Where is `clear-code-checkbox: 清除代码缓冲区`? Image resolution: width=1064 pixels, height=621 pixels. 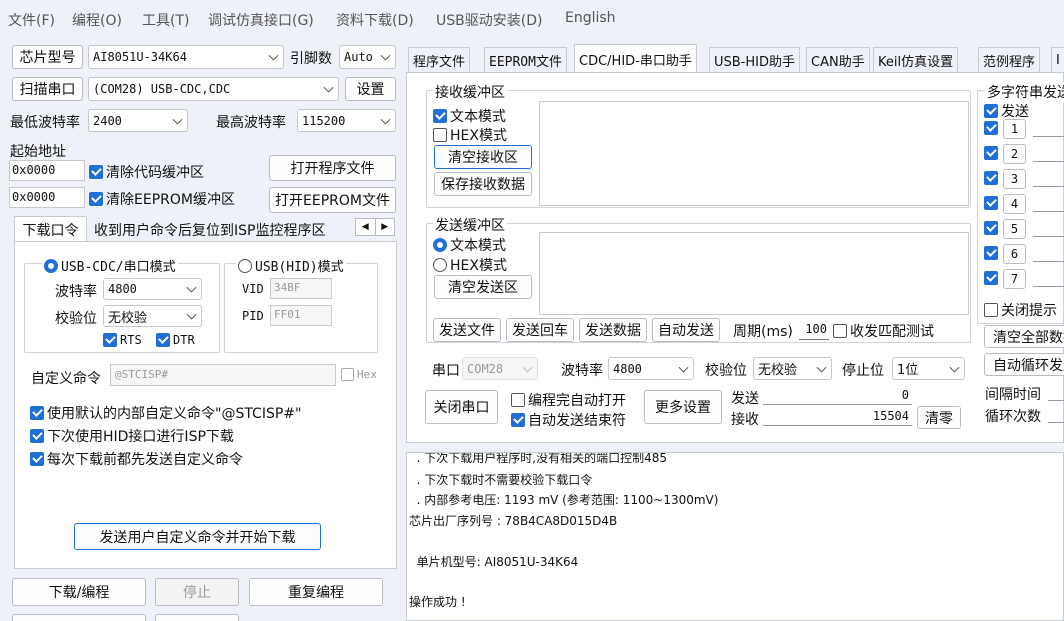 clear-code-checkbox: 清除代码缓冲区 is located at coordinates (146, 172).